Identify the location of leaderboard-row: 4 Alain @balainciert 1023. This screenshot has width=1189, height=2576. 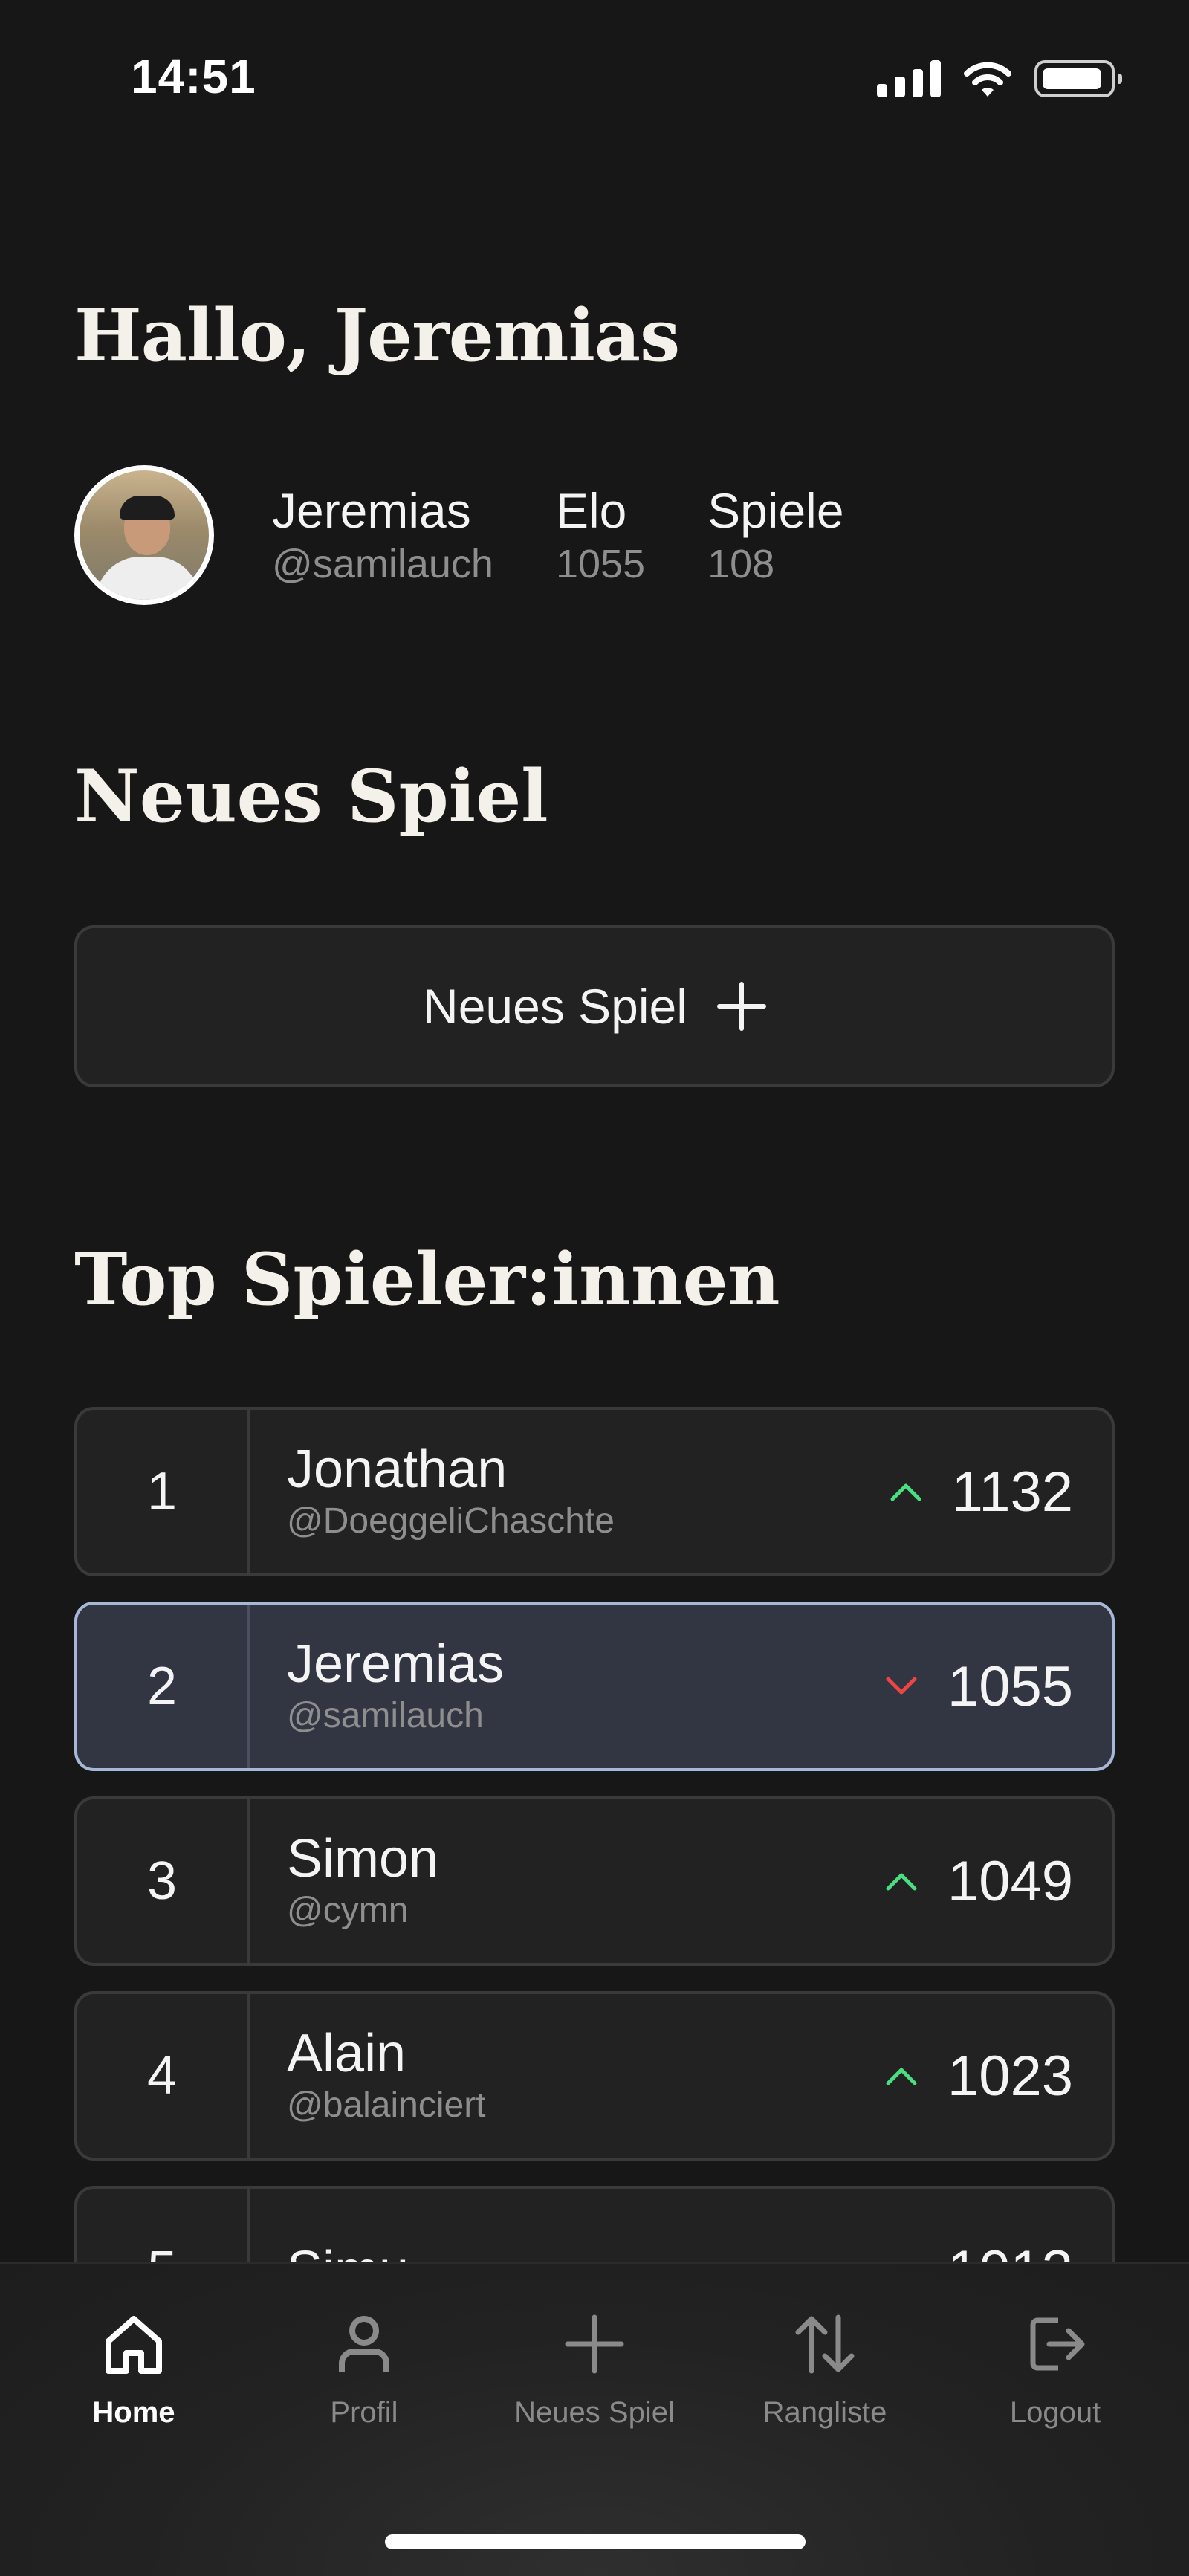
(594, 2076).